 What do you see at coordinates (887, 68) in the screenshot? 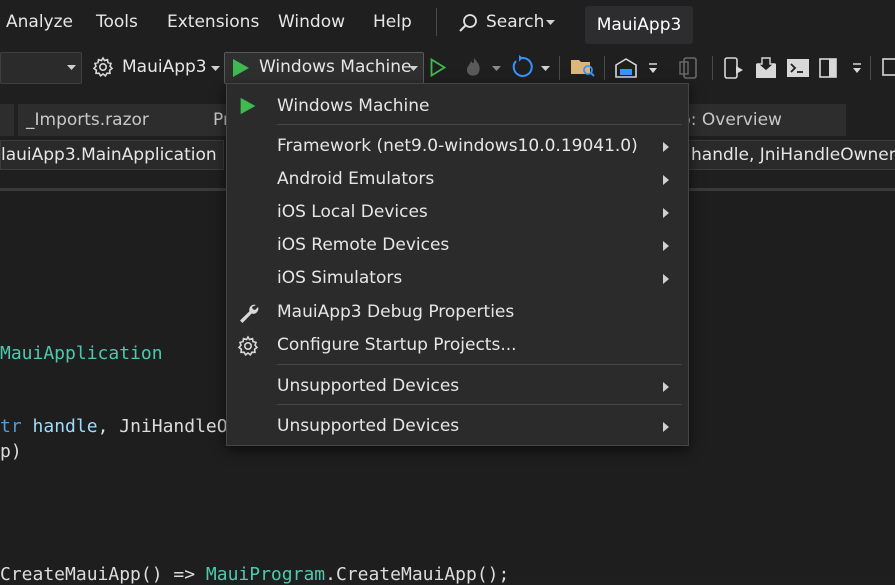
I see `display-icon` at bounding box center [887, 68].